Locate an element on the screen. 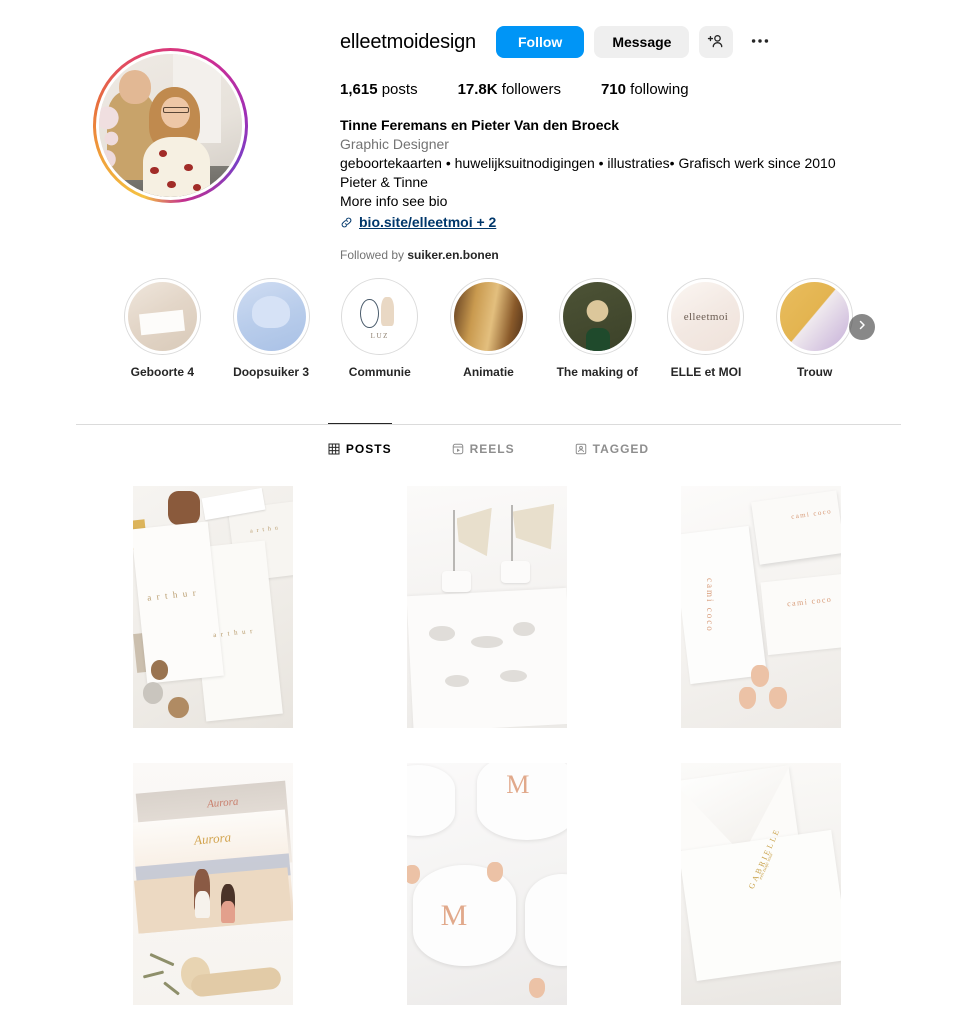  highlight-geboorte-4: Geboorte 4 is located at coordinates (162, 328).